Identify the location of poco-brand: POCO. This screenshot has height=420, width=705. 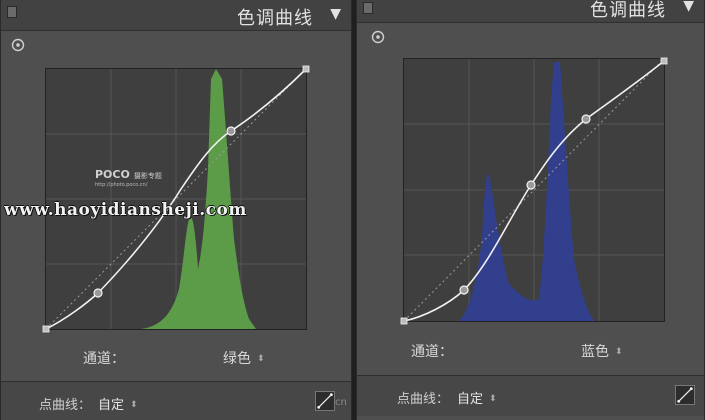
(112, 174).